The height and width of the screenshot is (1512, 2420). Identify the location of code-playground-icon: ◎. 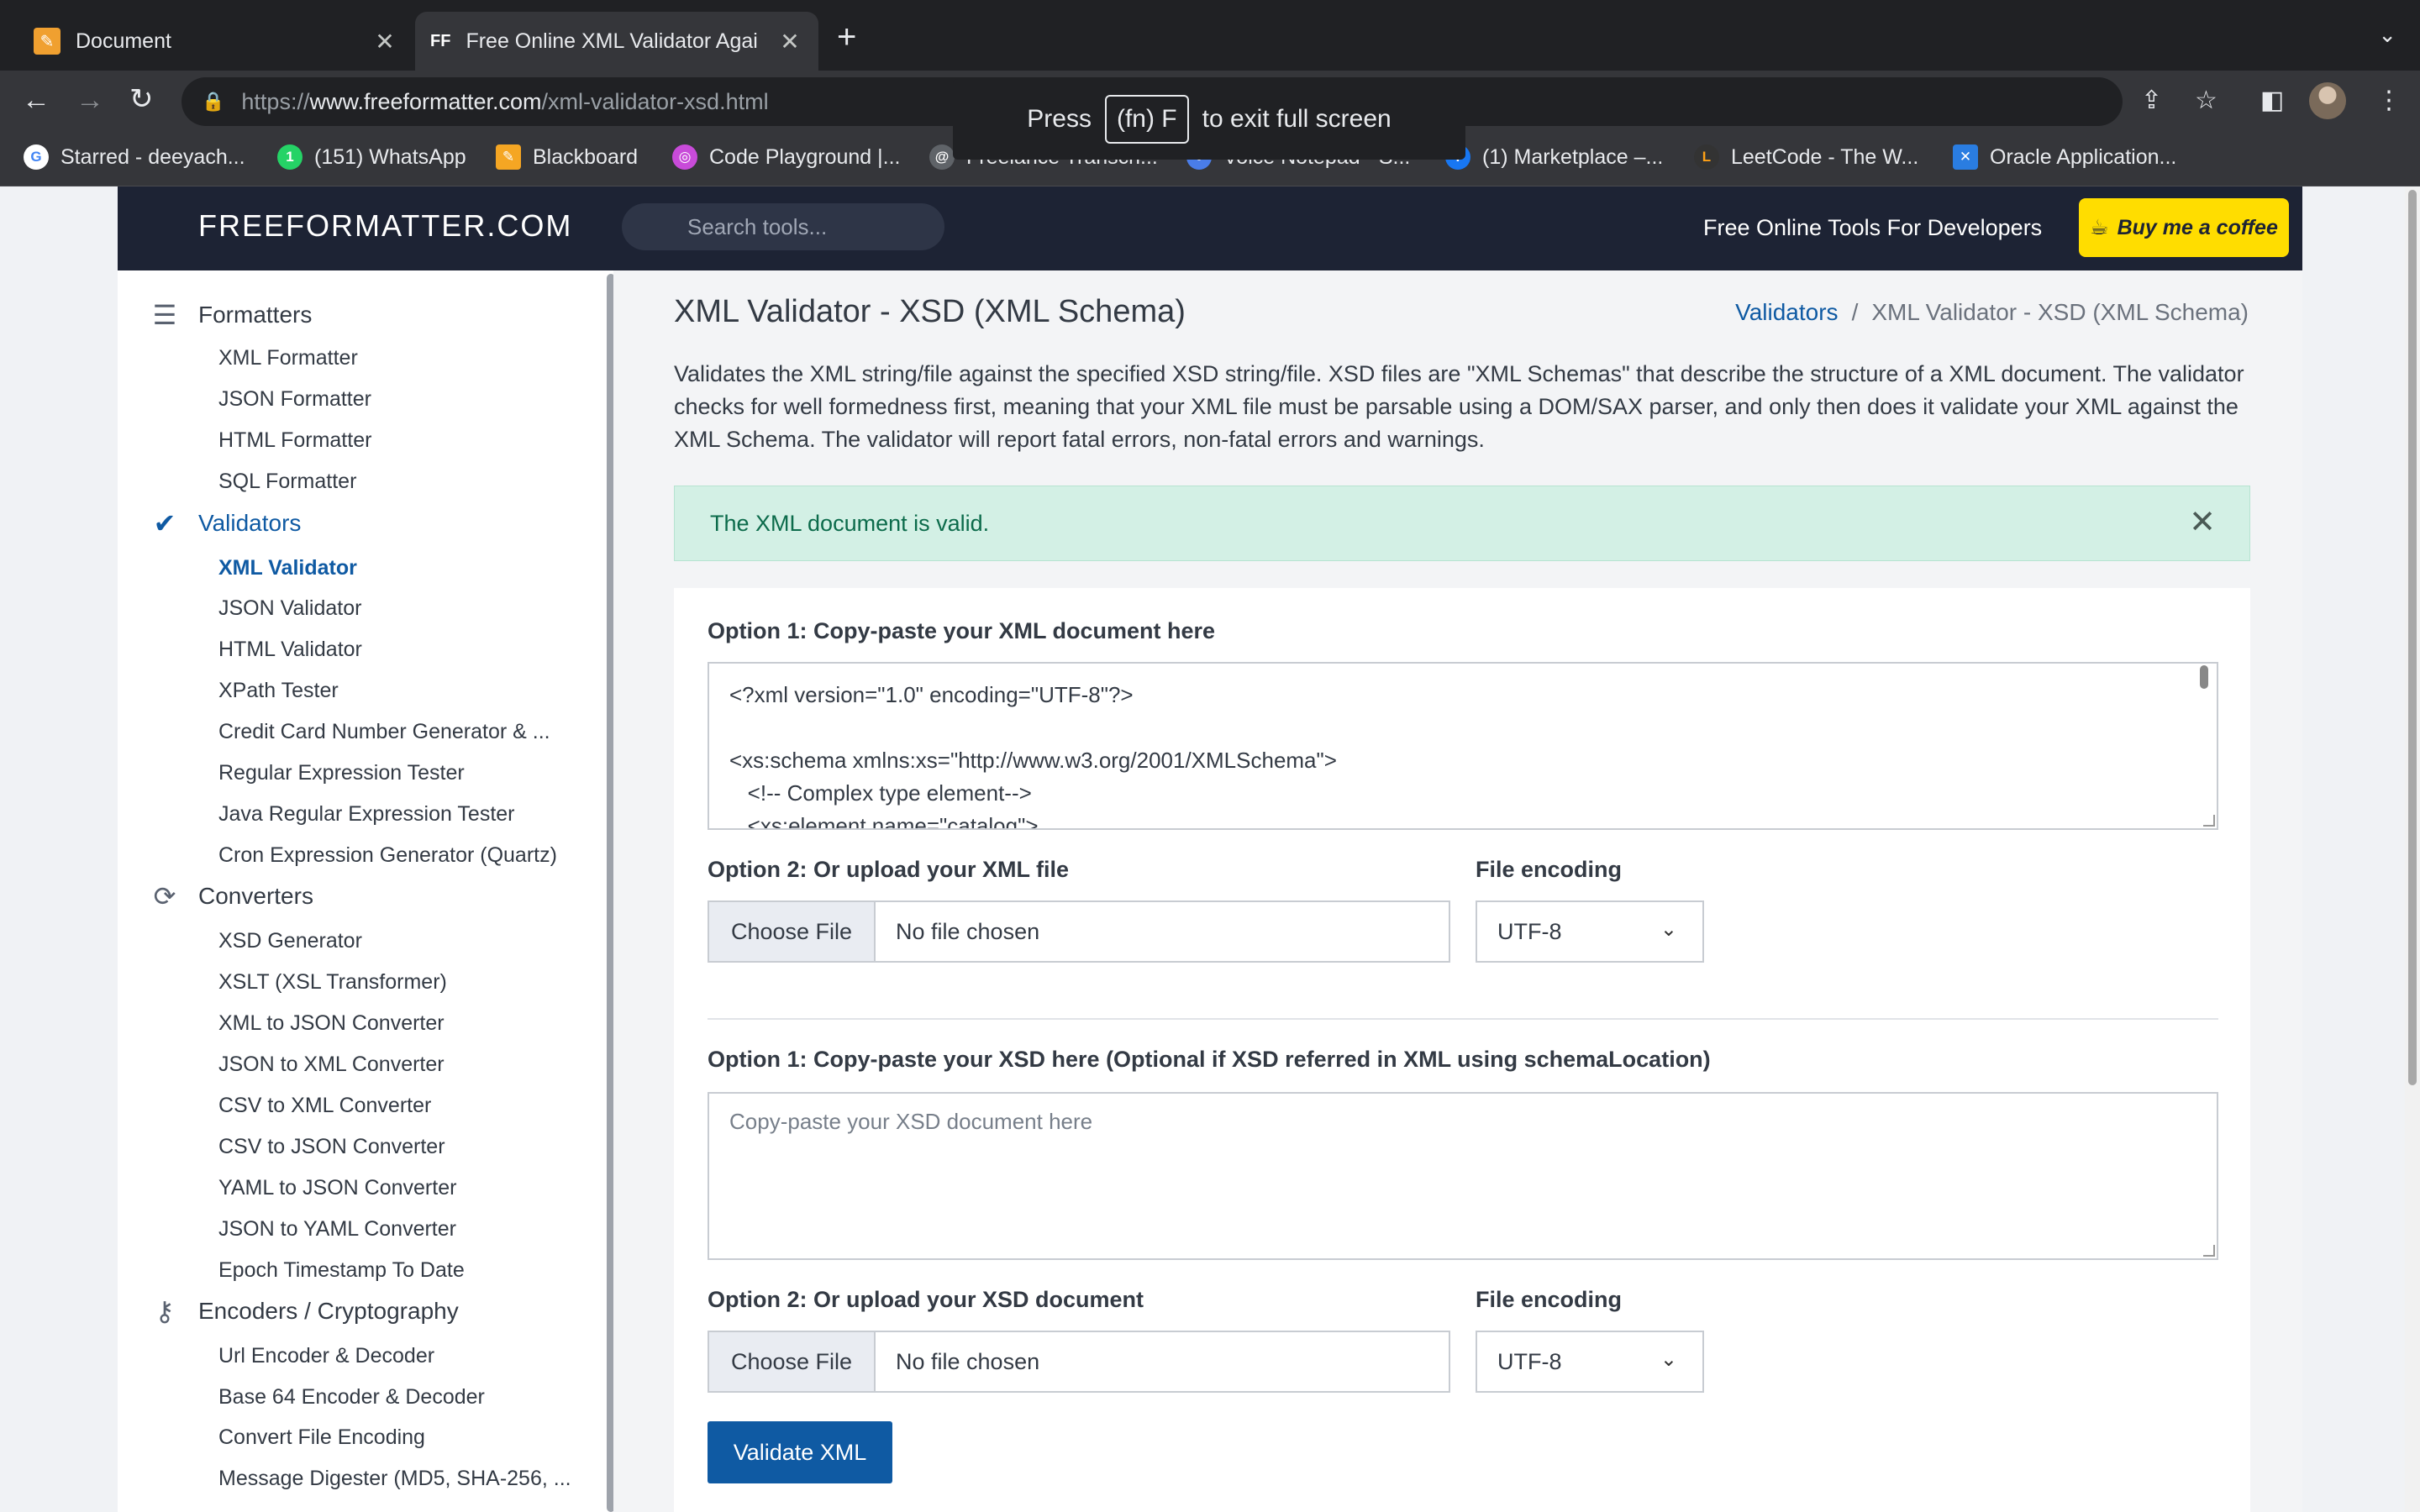
(684, 157).